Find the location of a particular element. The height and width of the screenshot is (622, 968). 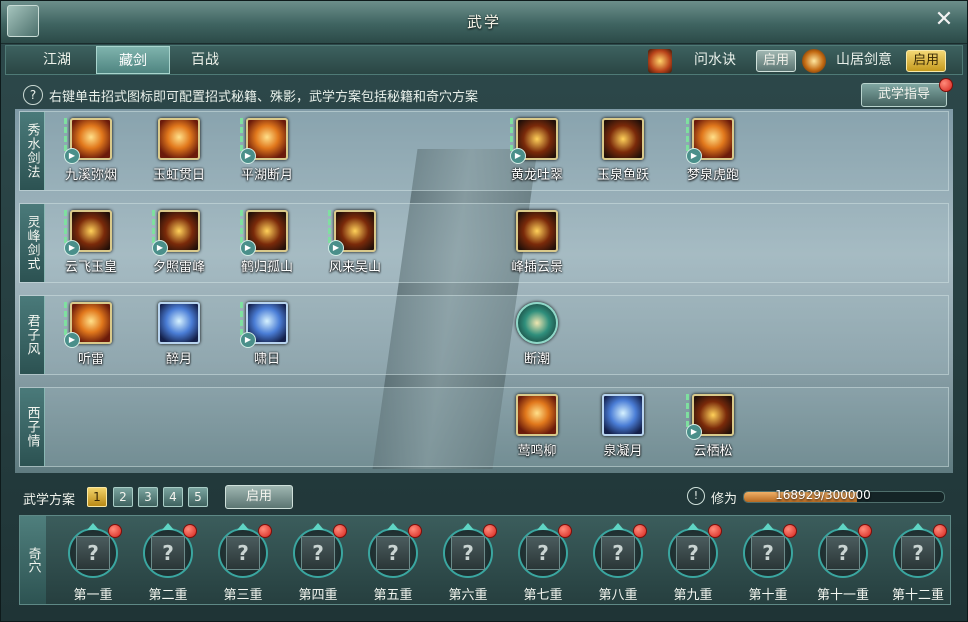

skill-row-lingfeng: 灵峰剑式 ▶ 云飞玉皇 ▶ 夕照雷峰 ▶ 鹤归孤山 ▶ 风来吴山 峰插云景 is located at coordinates (484, 243).